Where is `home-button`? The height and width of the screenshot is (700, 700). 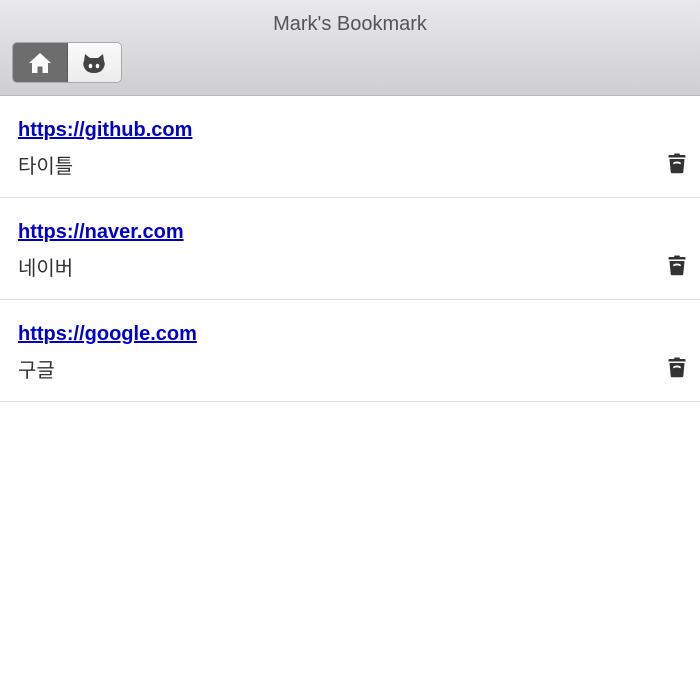
home-button is located at coordinates (40, 62).